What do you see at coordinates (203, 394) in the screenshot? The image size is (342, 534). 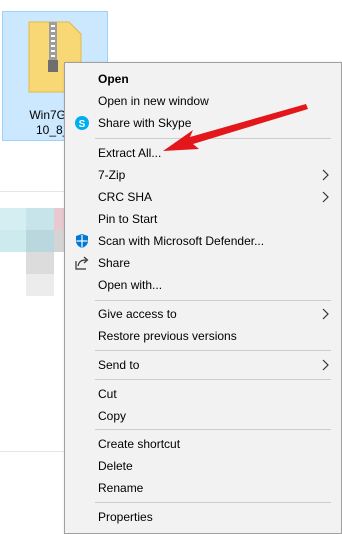 I see `menu-item-cut: Cut` at bounding box center [203, 394].